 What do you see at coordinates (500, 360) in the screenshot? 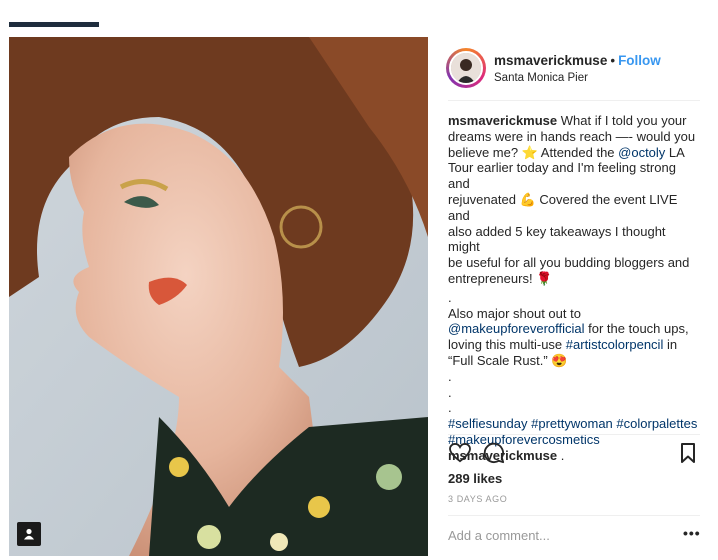
I see `caption-text: “Full Scale Rust.”` at bounding box center [500, 360].